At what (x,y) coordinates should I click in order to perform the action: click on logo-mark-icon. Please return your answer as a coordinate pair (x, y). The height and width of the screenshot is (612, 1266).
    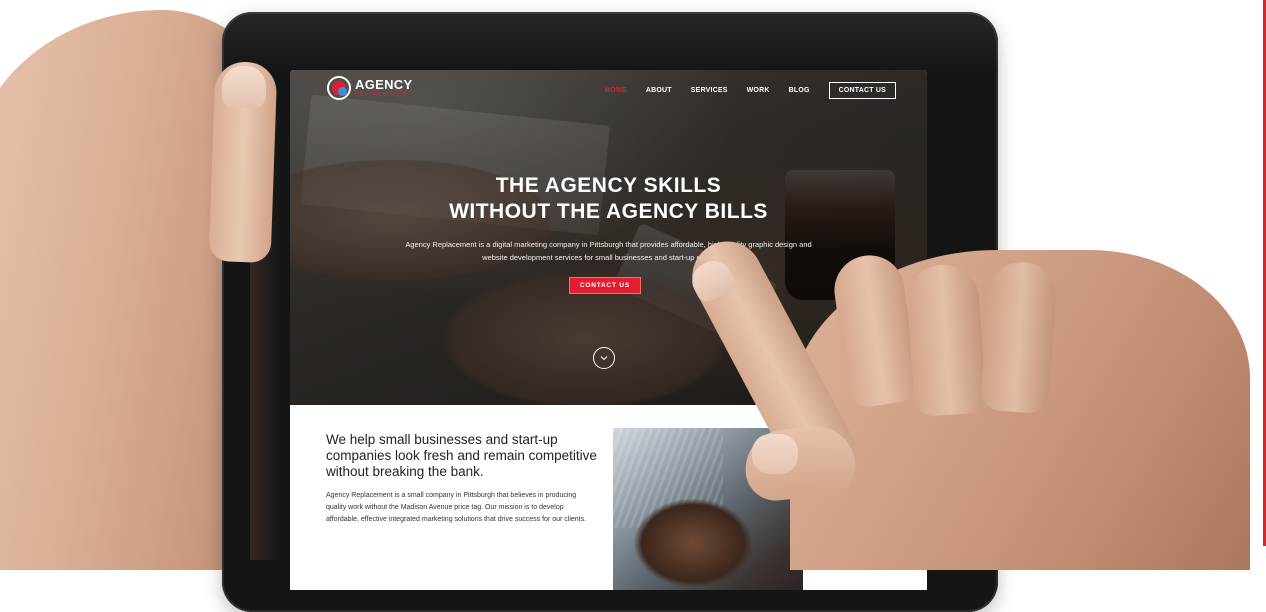
    Looking at the image, I should click on (339, 88).